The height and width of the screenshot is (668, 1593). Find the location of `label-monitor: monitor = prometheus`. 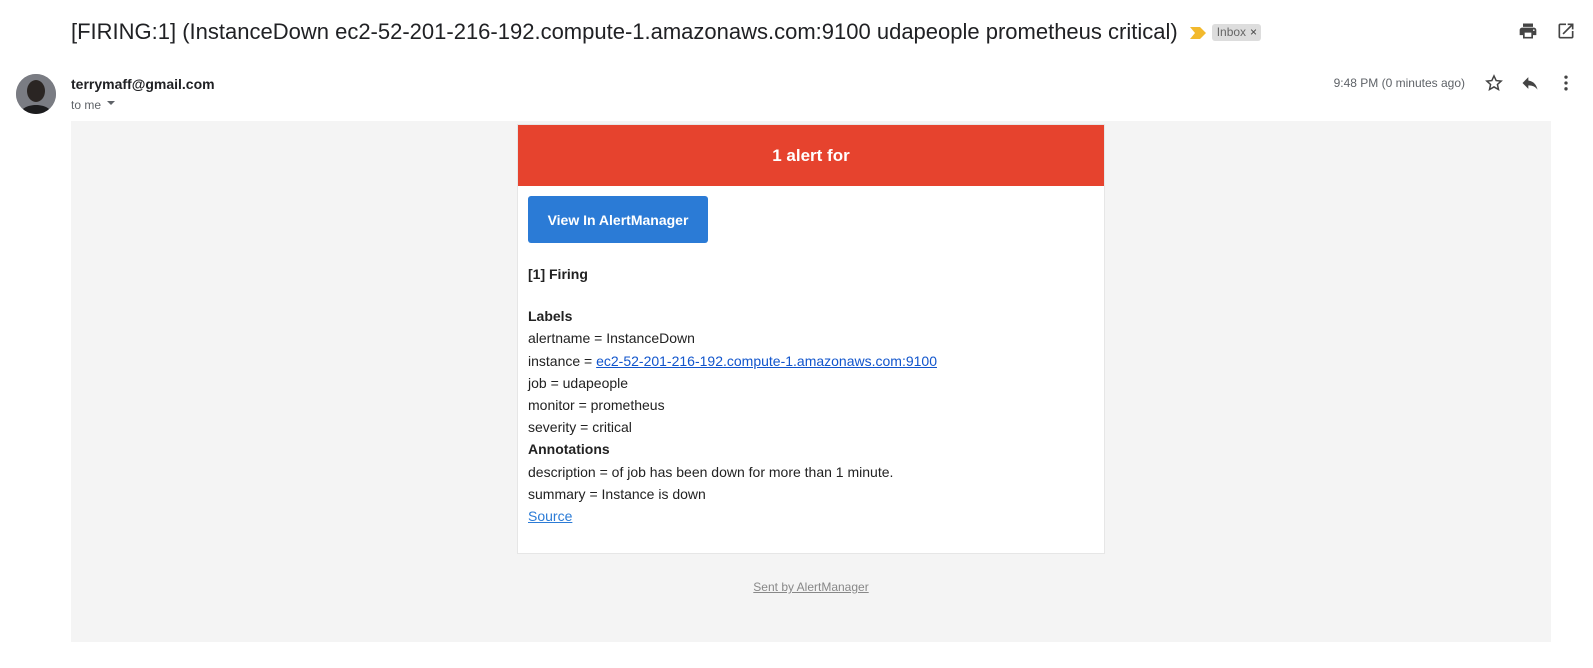

label-monitor: monitor = prometheus is located at coordinates (596, 405).